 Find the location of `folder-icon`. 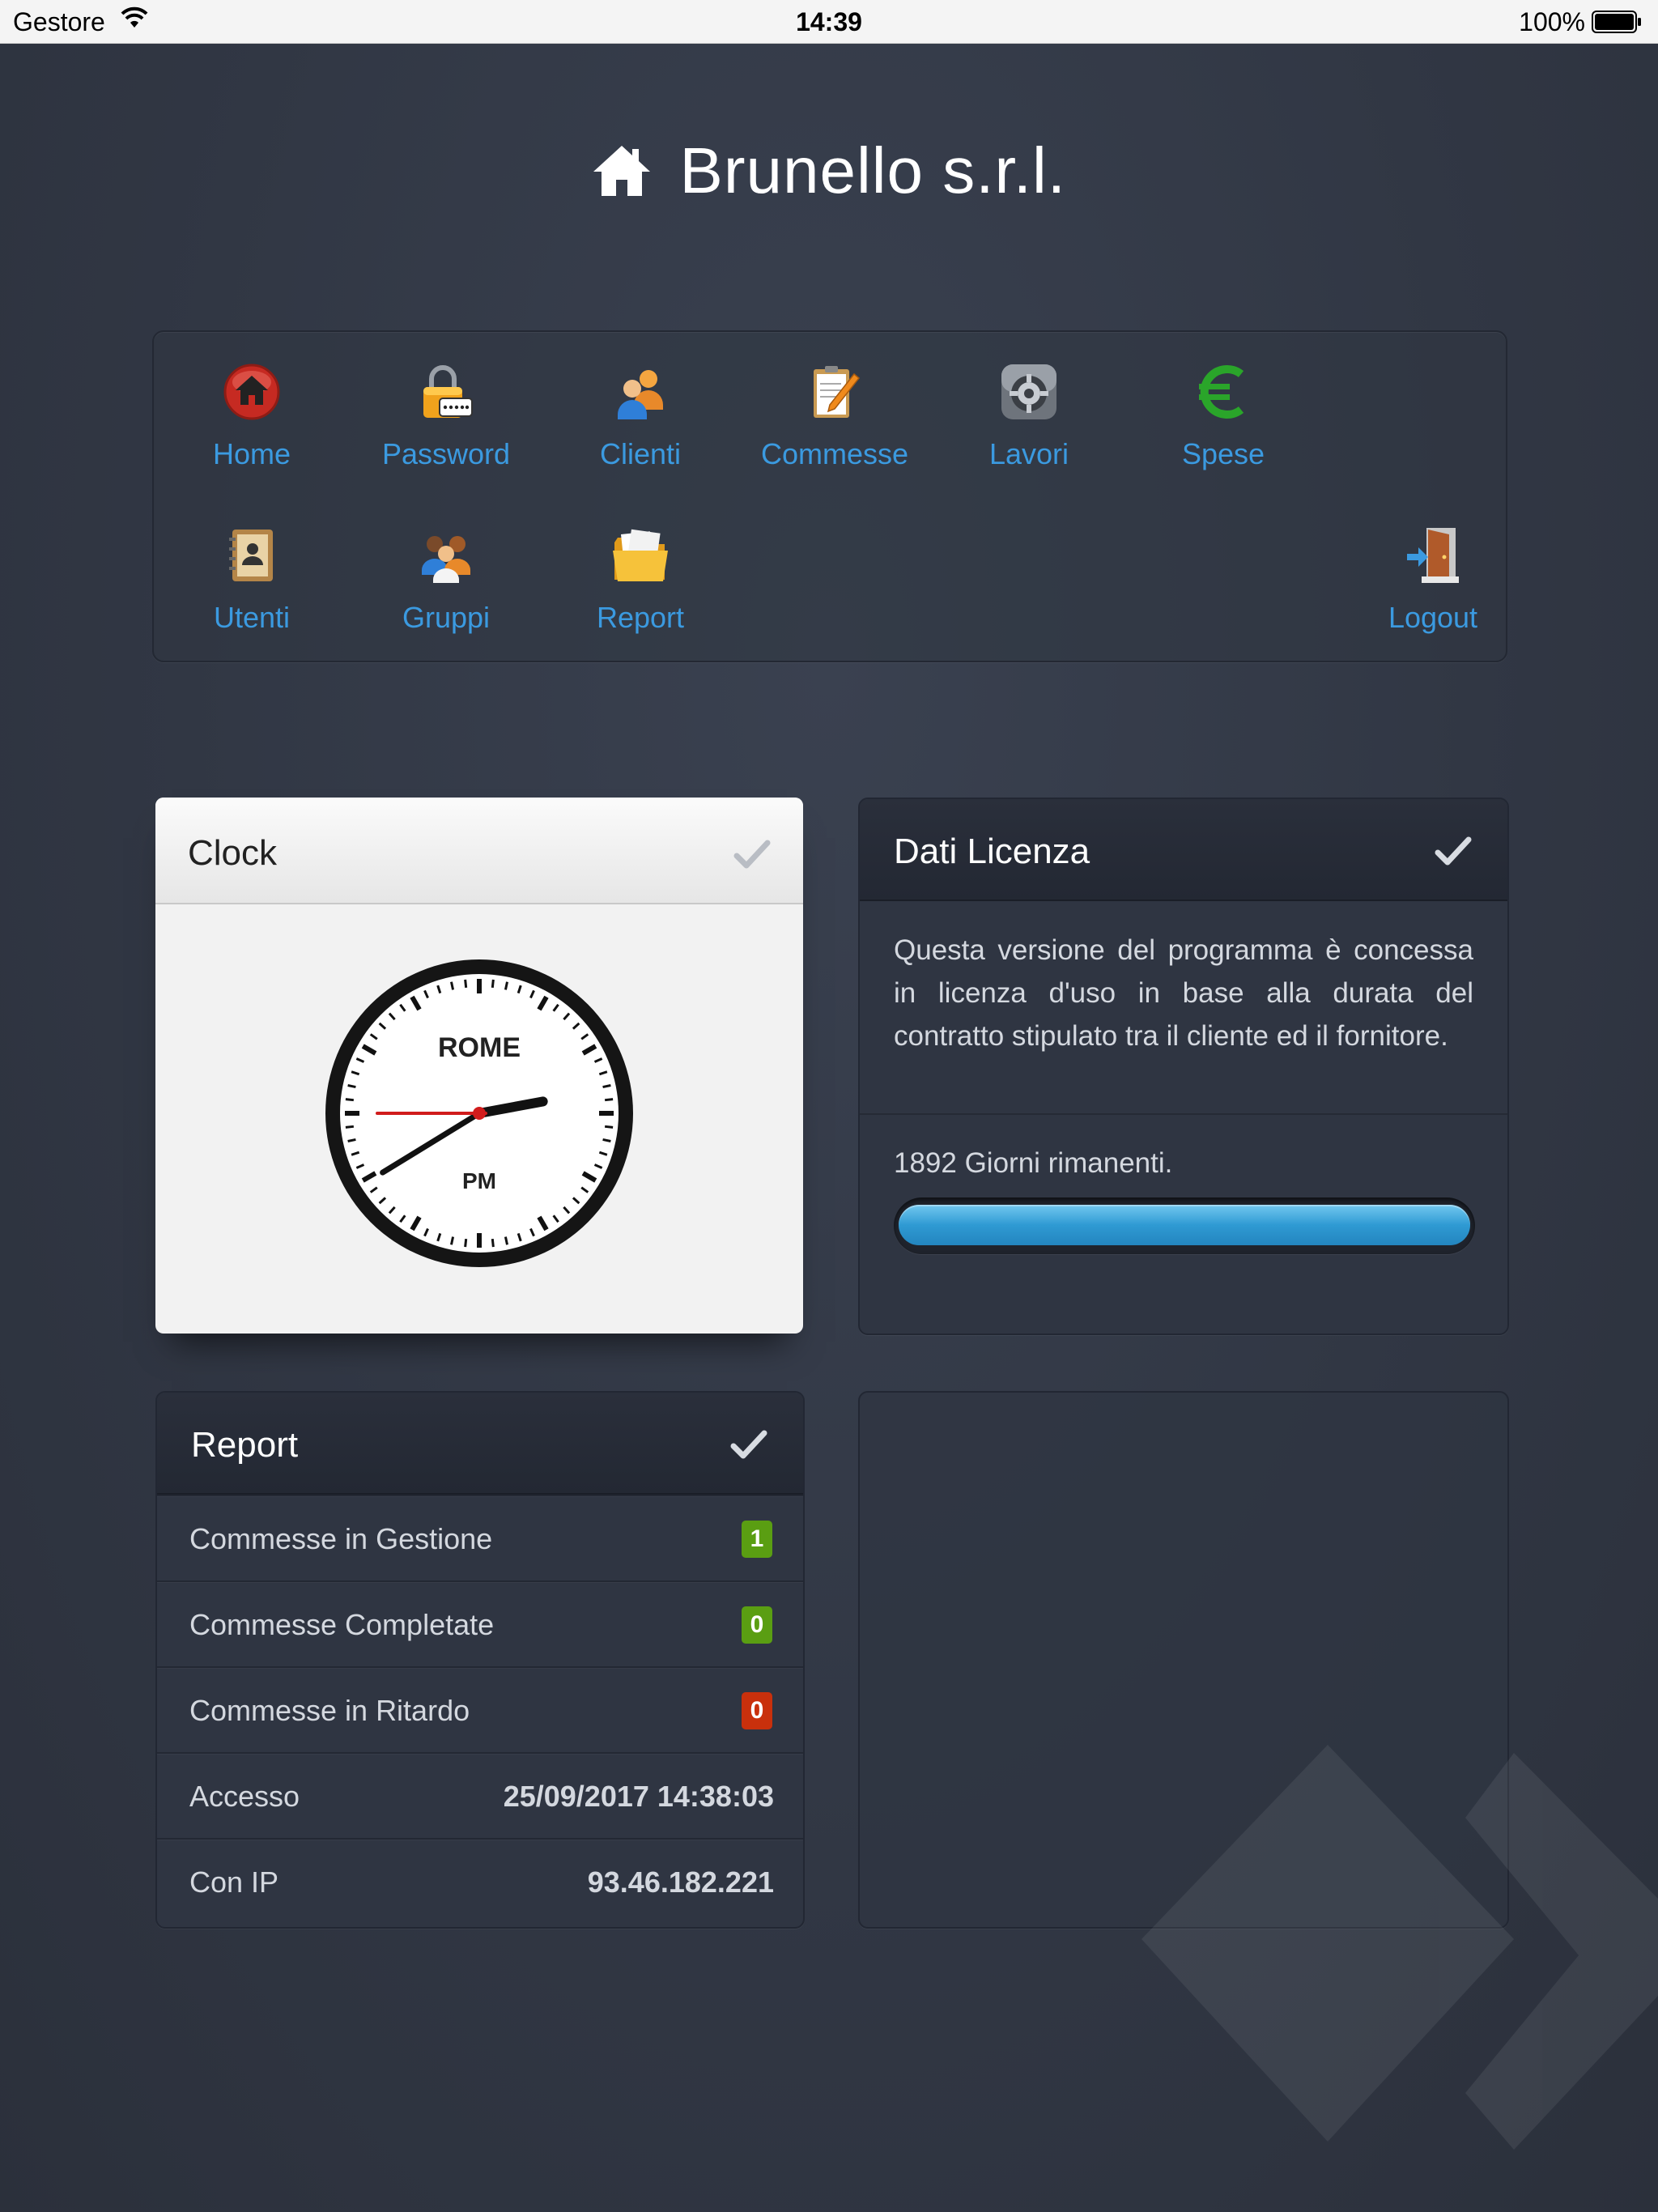

folder-icon is located at coordinates (640, 555).